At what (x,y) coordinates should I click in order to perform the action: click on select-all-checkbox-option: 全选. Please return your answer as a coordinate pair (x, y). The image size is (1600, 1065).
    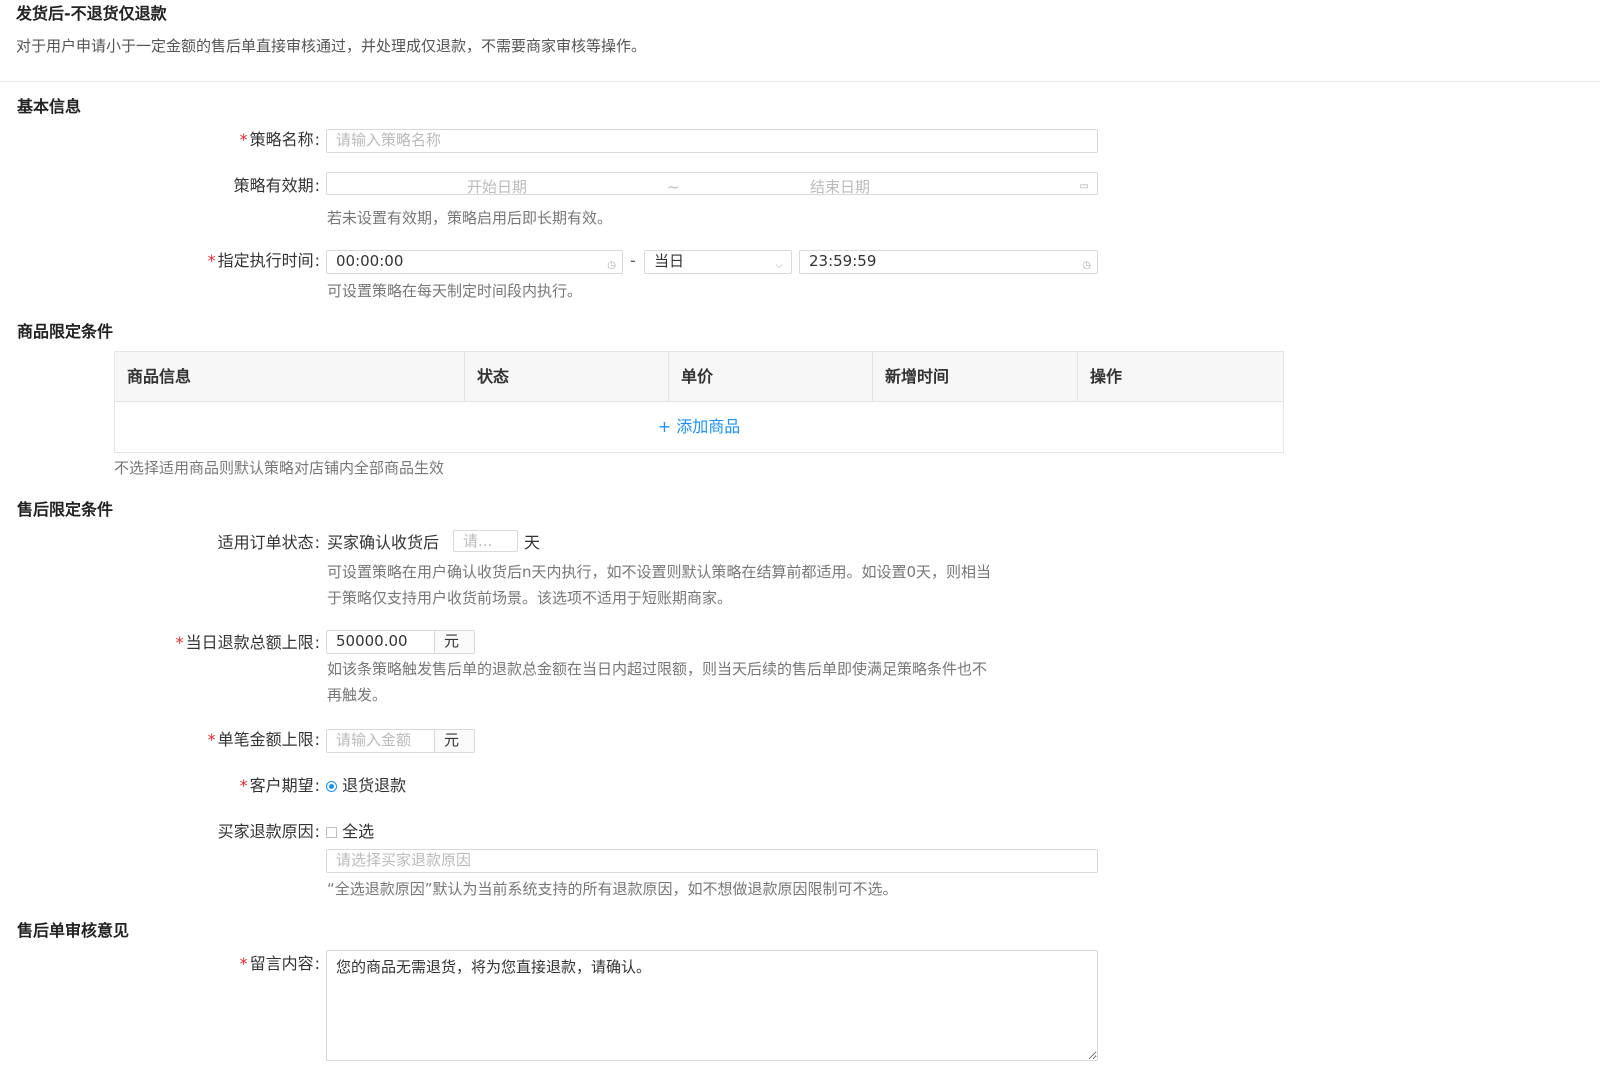
    Looking at the image, I should click on (350, 832).